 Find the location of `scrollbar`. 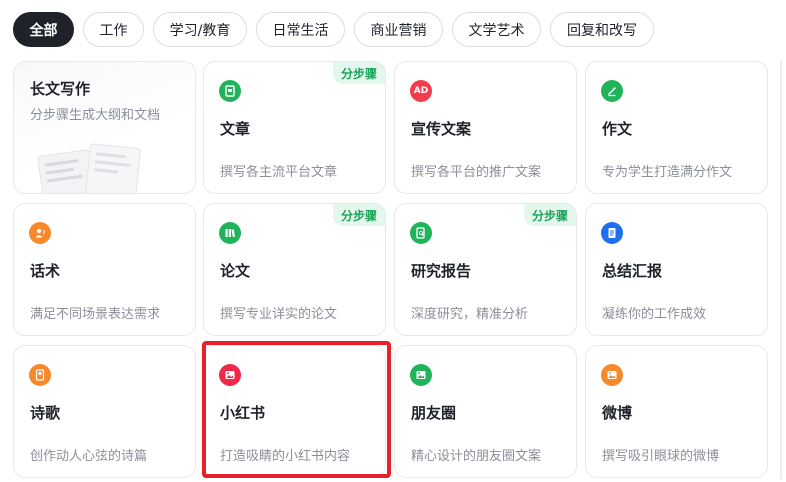

scrollbar is located at coordinates (781, 270).